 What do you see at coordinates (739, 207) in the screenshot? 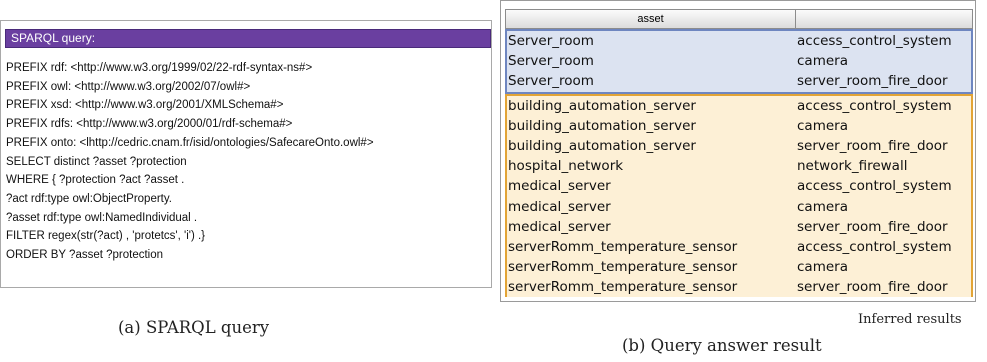
I see `table-row: medical_server camera` at bounding box center [739, 207].